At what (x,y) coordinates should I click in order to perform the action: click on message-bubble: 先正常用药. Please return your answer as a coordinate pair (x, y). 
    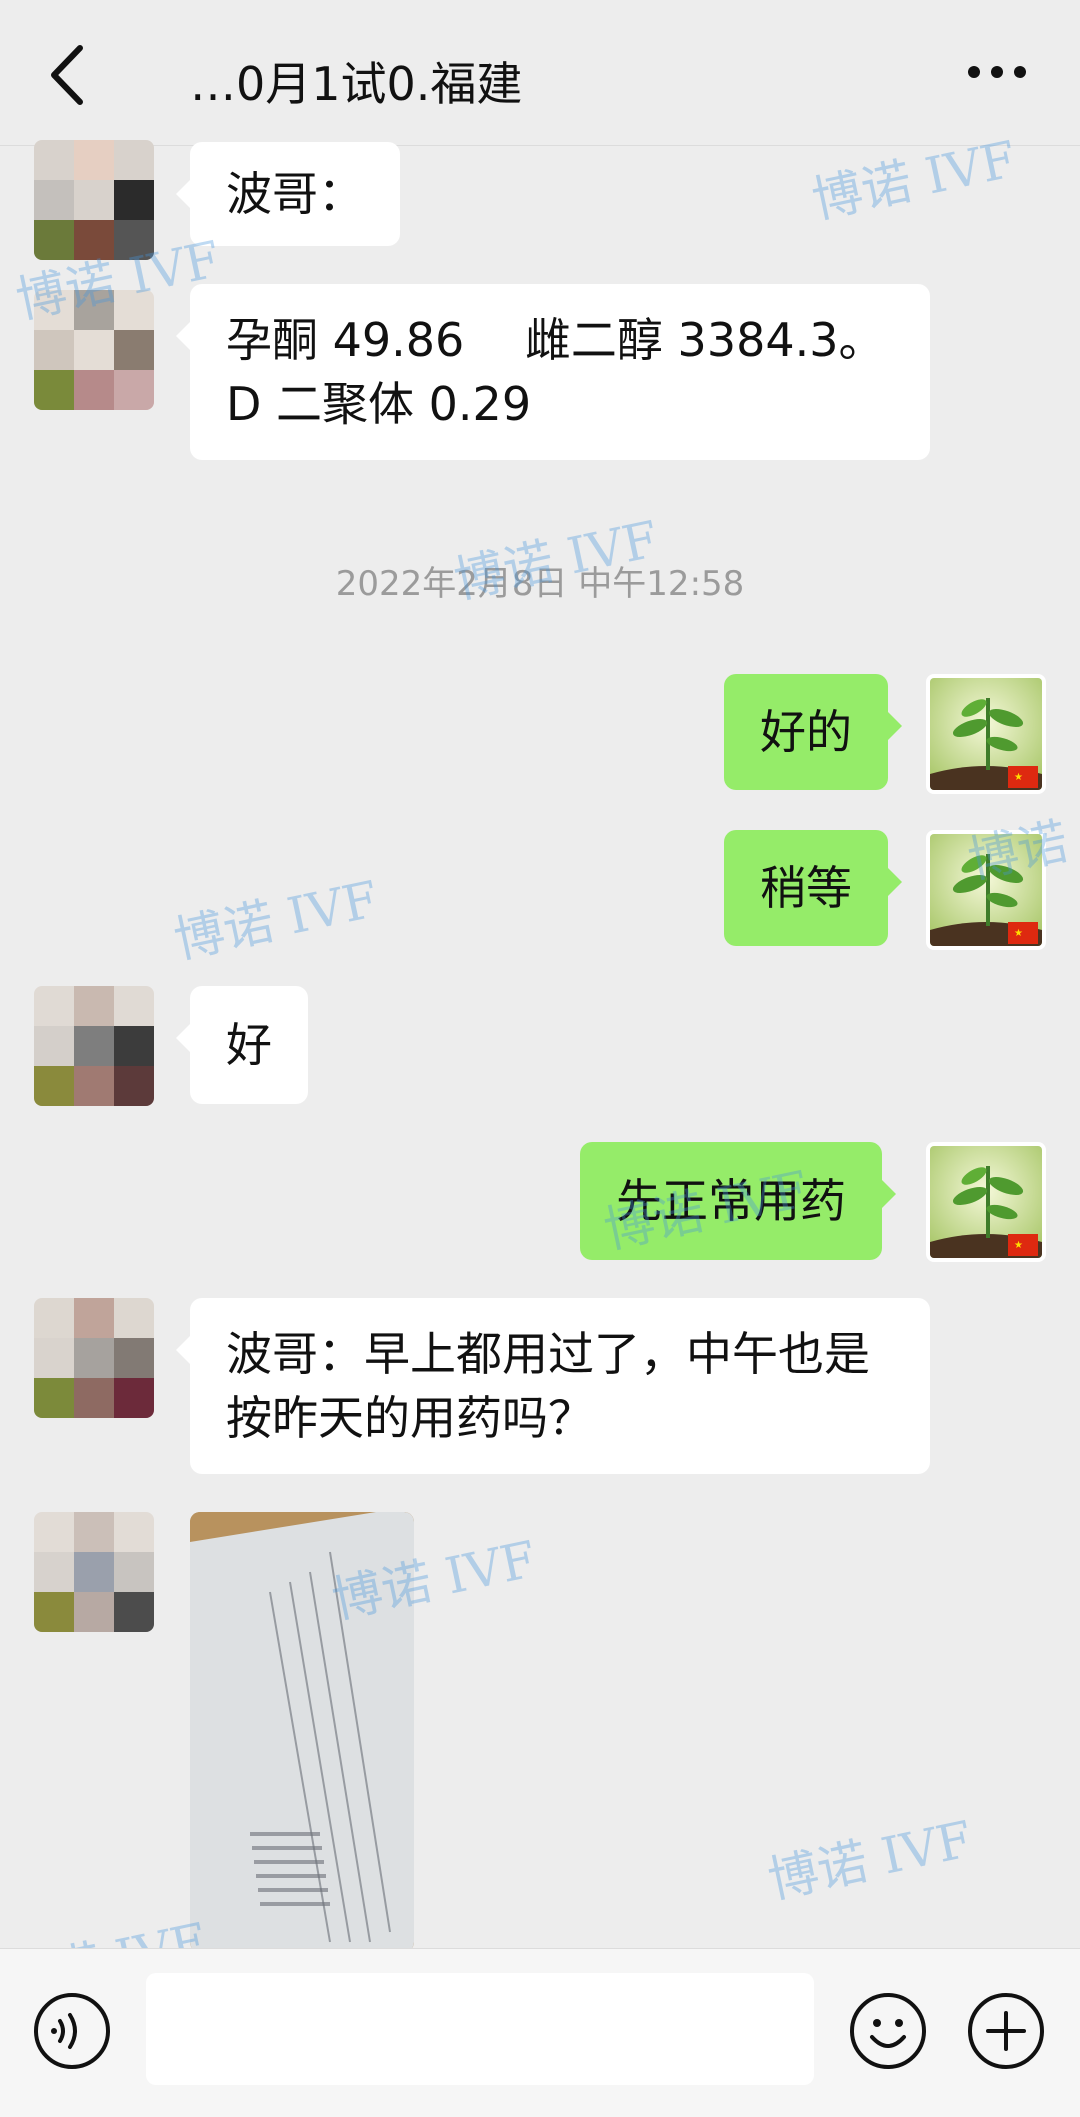
    Looking at the image, I should click on (738, 1201).